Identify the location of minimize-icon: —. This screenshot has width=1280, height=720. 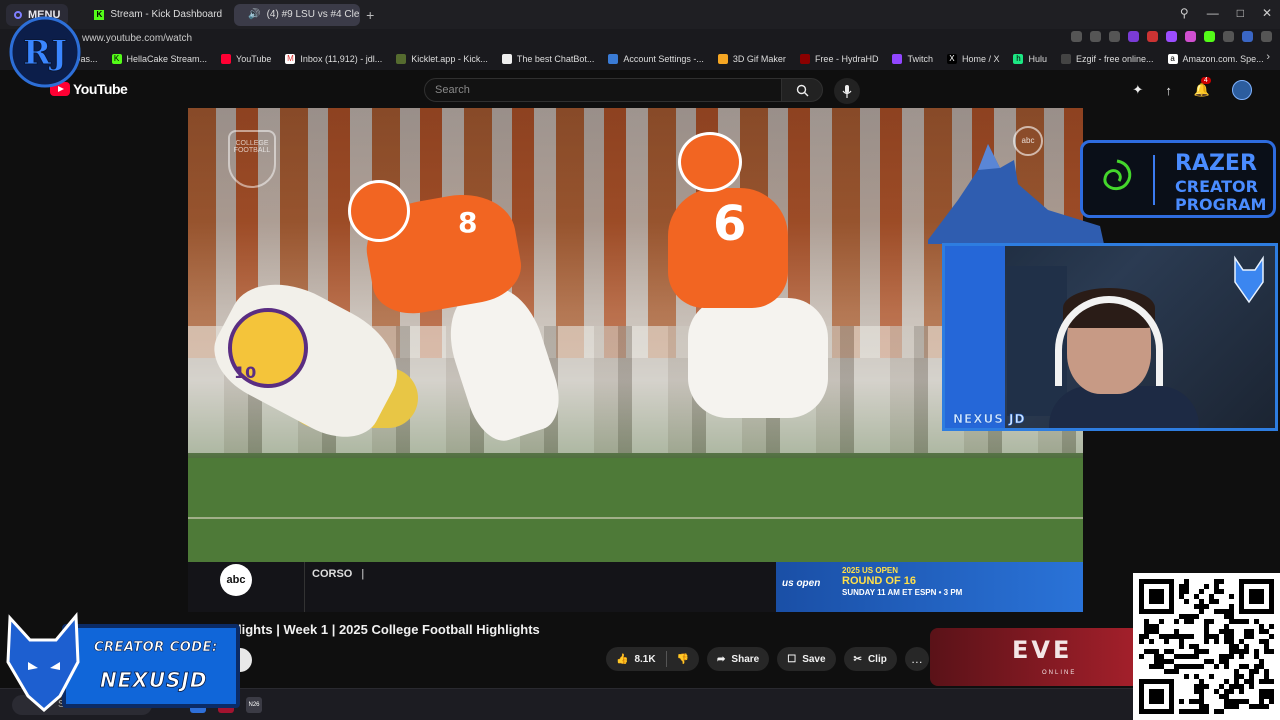
(1213, 13).